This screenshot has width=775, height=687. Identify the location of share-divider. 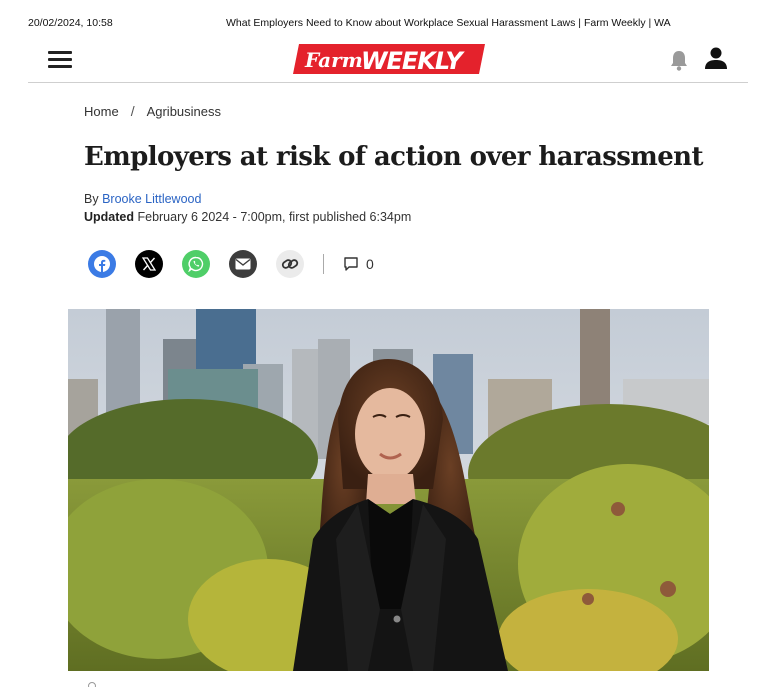
(323, 264).